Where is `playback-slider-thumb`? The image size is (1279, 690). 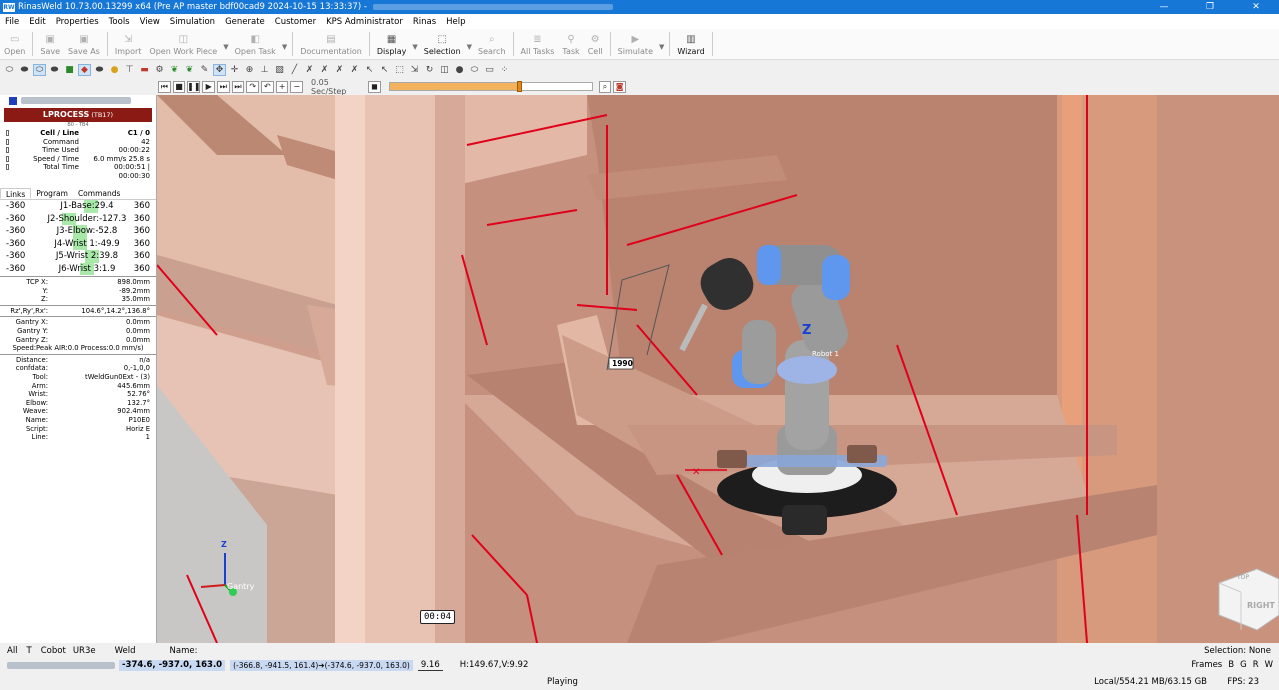 playback-slider-thumb is located at coordinates (519, 86).